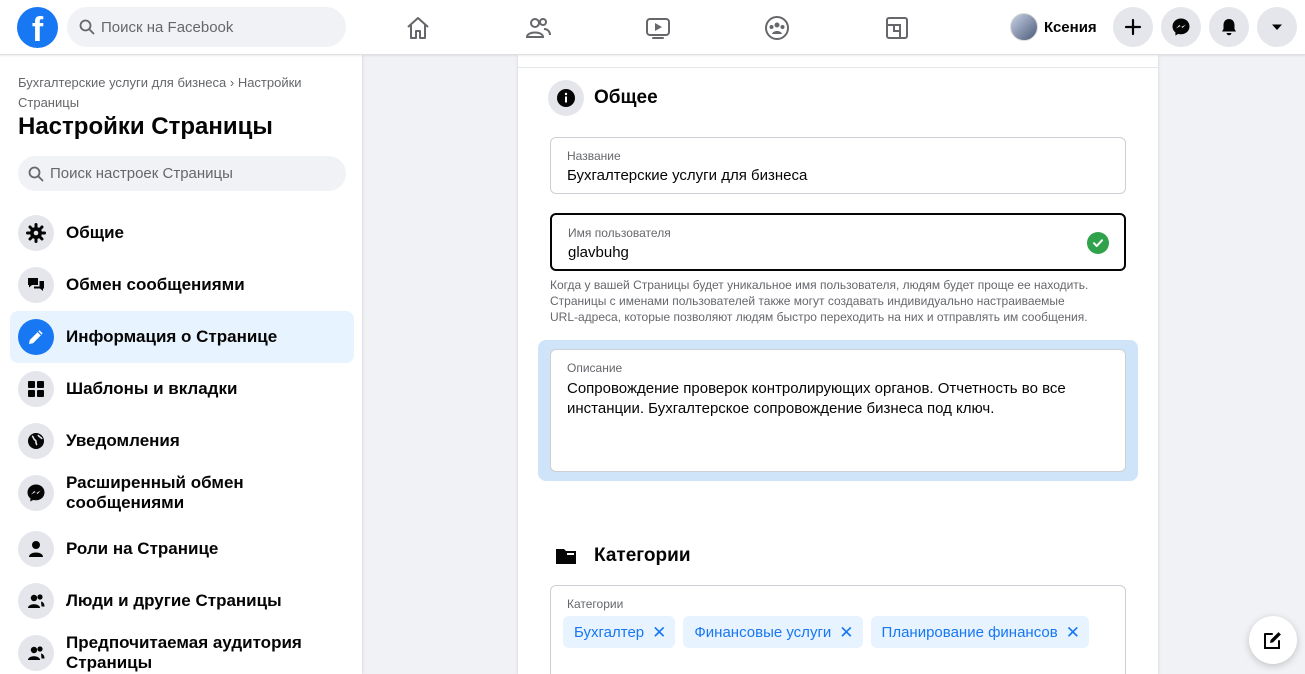 The width and height of the screenshot is (1305, 674). I want to click on compose-icon, so click(1272, 640).